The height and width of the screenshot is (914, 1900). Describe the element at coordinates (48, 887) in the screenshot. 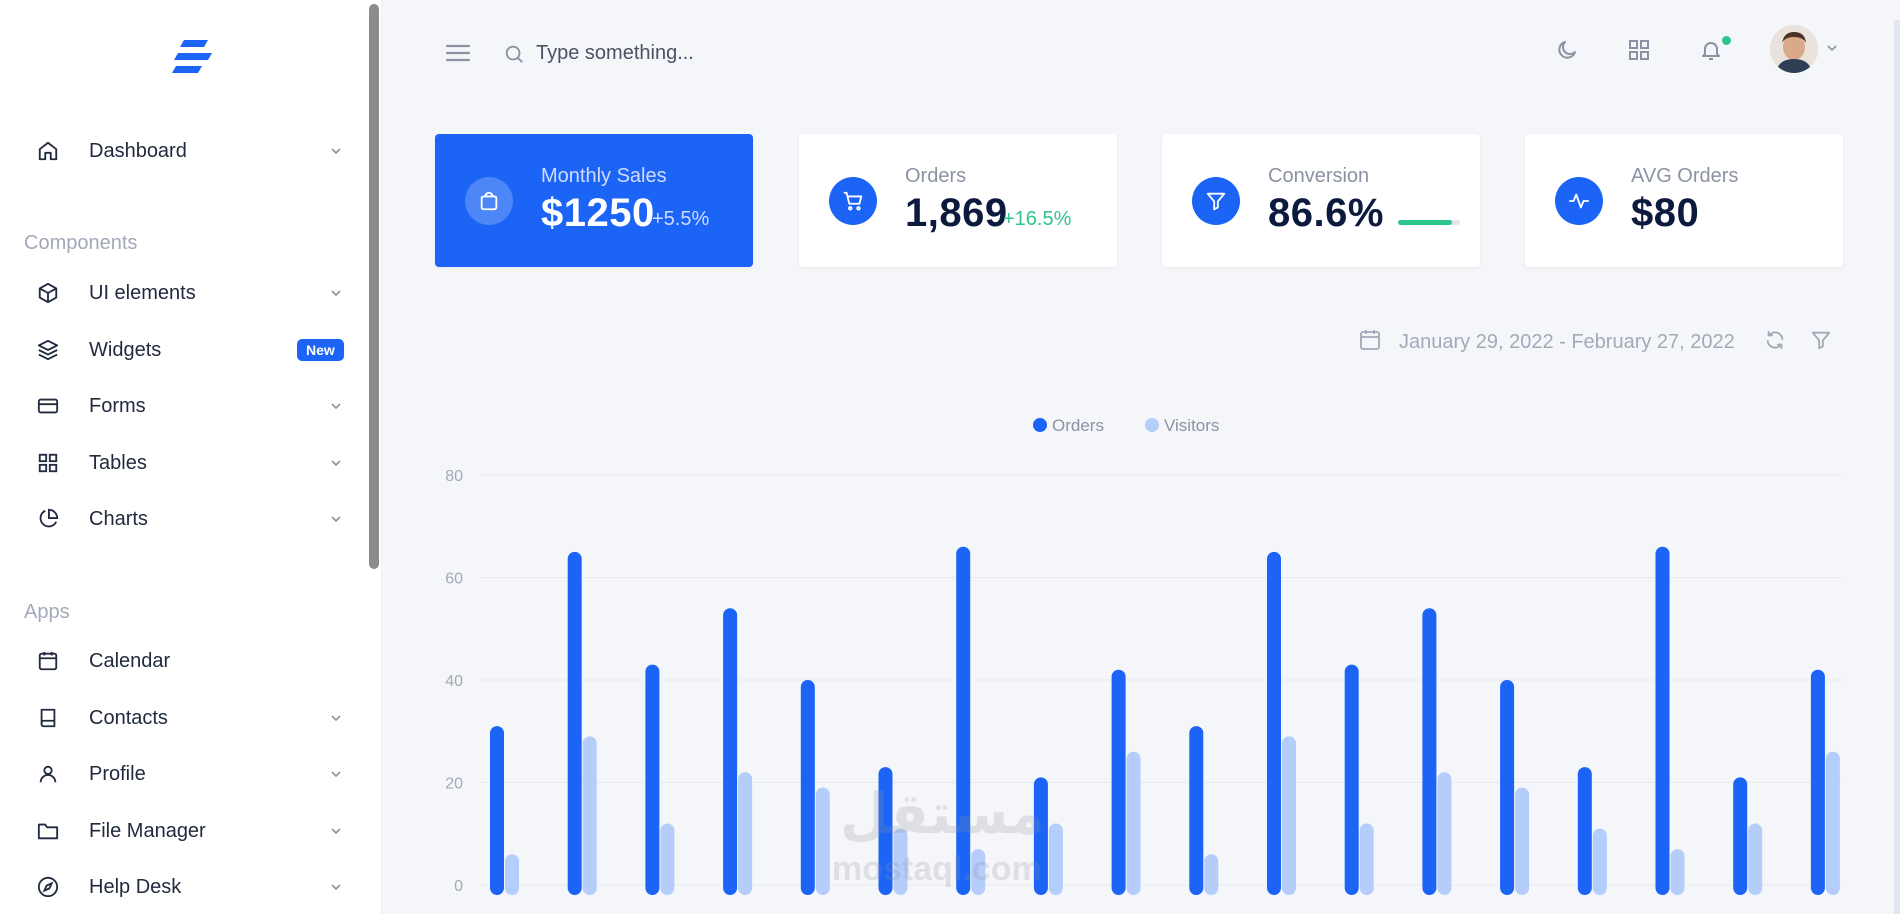

I see `life-buoy-icon` at that location.